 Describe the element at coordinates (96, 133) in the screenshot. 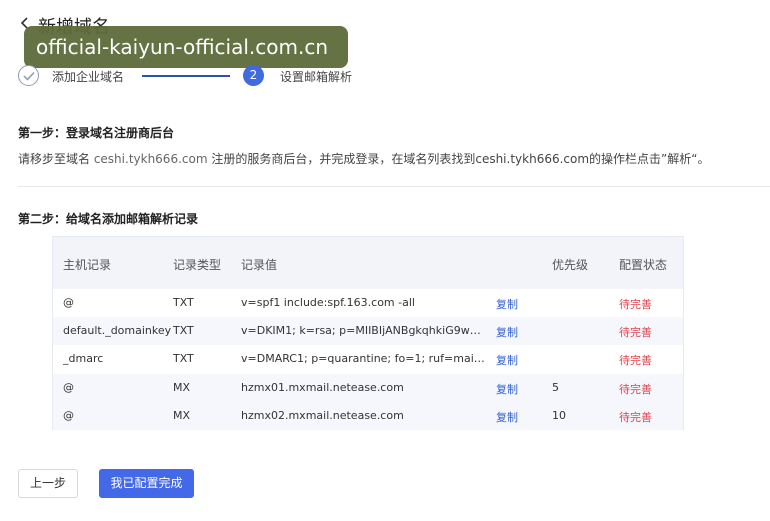

I see `section-1-title: 第一步：登录域名注册商后台` at that location.